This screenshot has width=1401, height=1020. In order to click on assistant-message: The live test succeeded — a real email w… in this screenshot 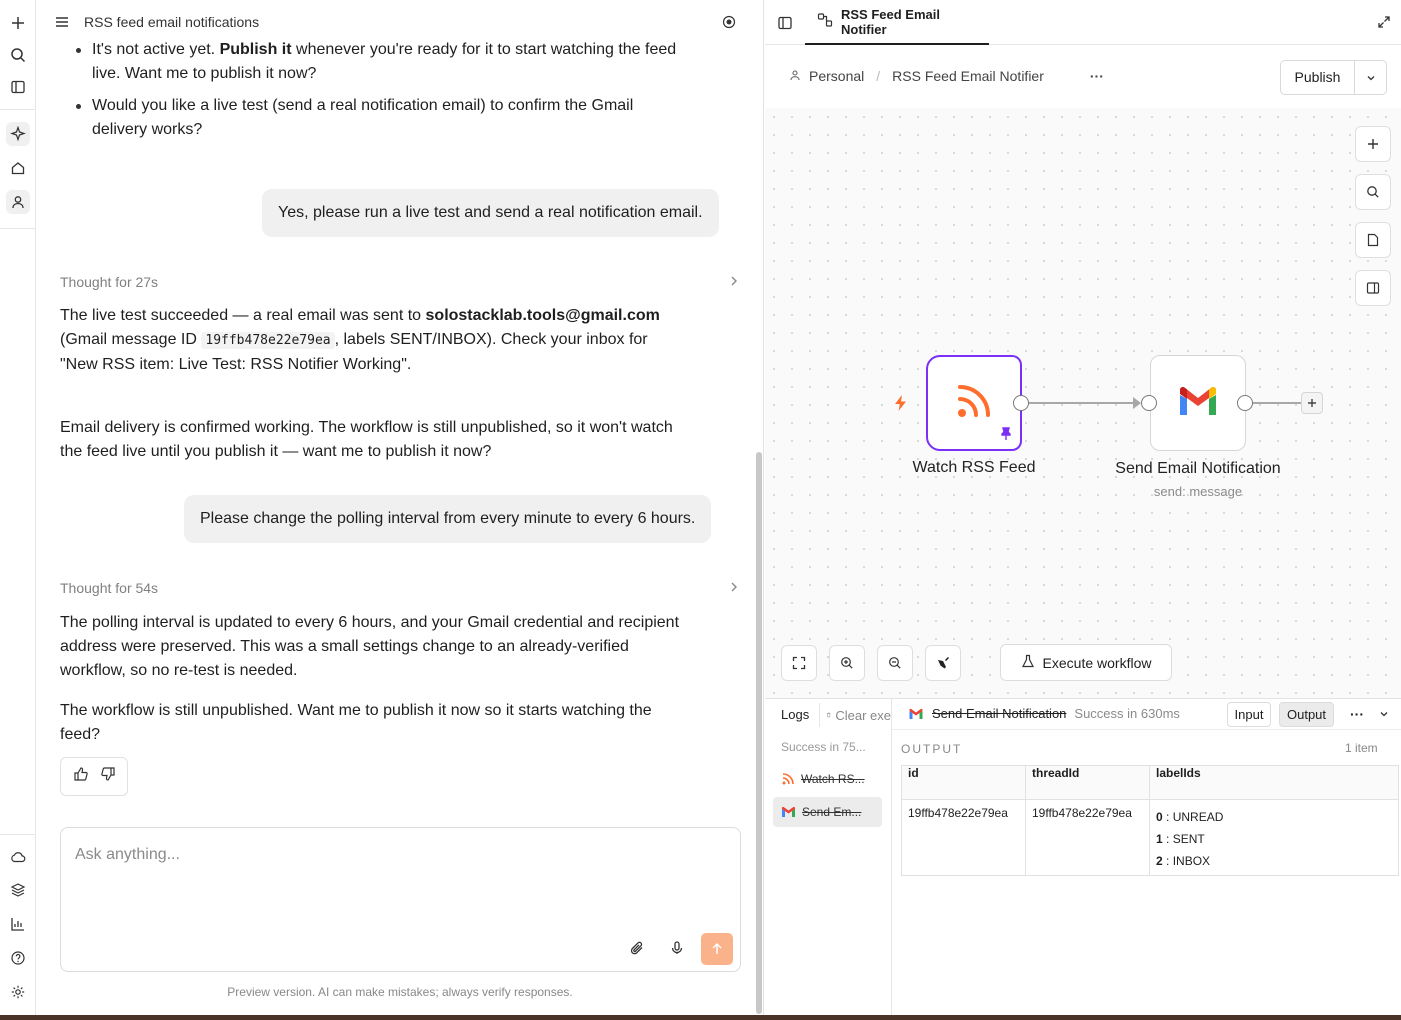, I will do `click(370, 340)`.